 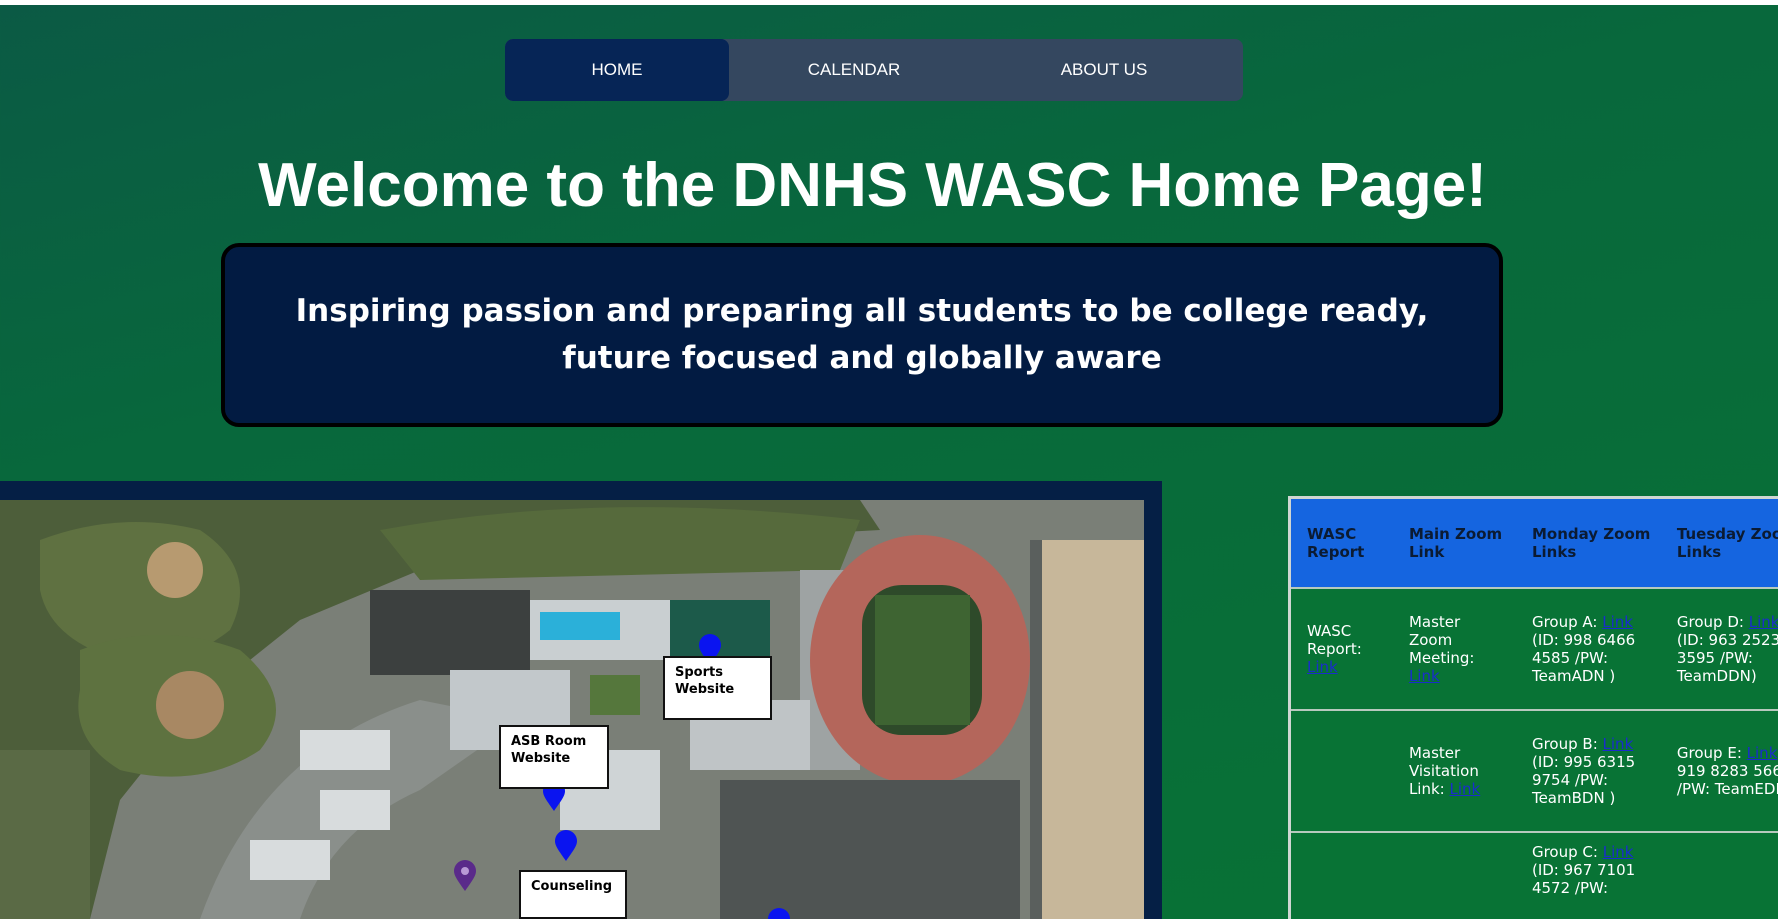 I want to click on group-a-link: Link, so click(x=1617, y=622).